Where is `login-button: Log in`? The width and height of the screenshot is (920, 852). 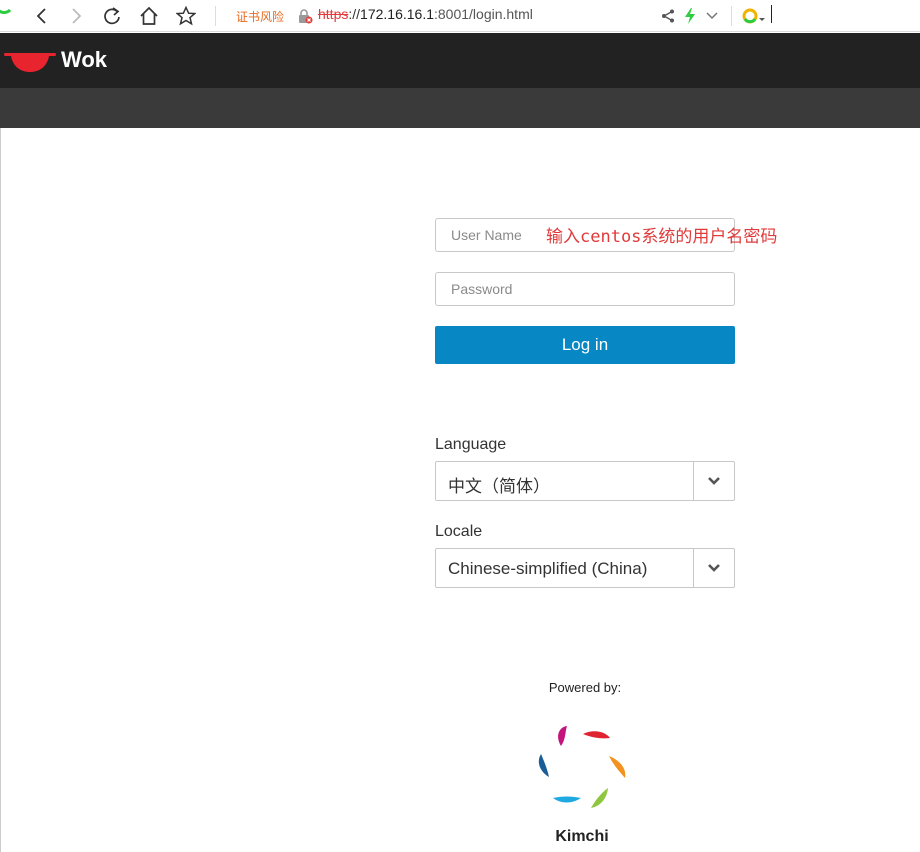 login-button: Log in is located at coordinates (585, 345).